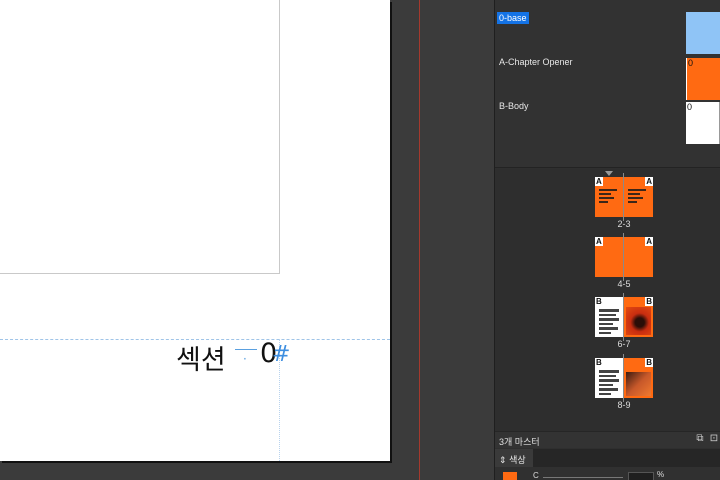 Image resolution: width=720 pixels, height=480 pixels. I want to click on master-item: 0-base, so click(607, 32).